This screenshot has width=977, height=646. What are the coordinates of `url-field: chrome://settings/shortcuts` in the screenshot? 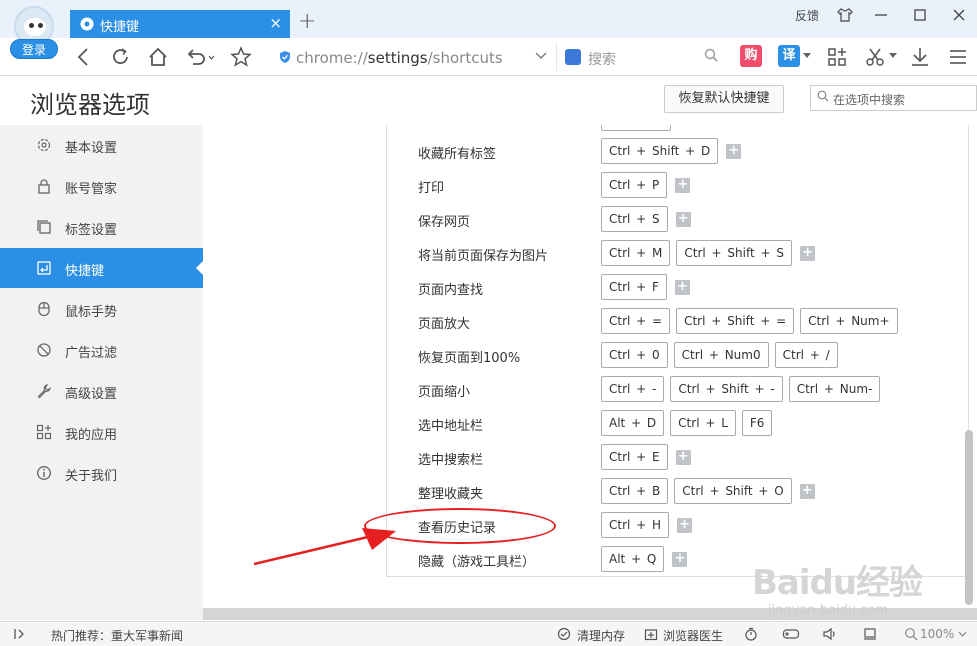 It's located at (412, 57).